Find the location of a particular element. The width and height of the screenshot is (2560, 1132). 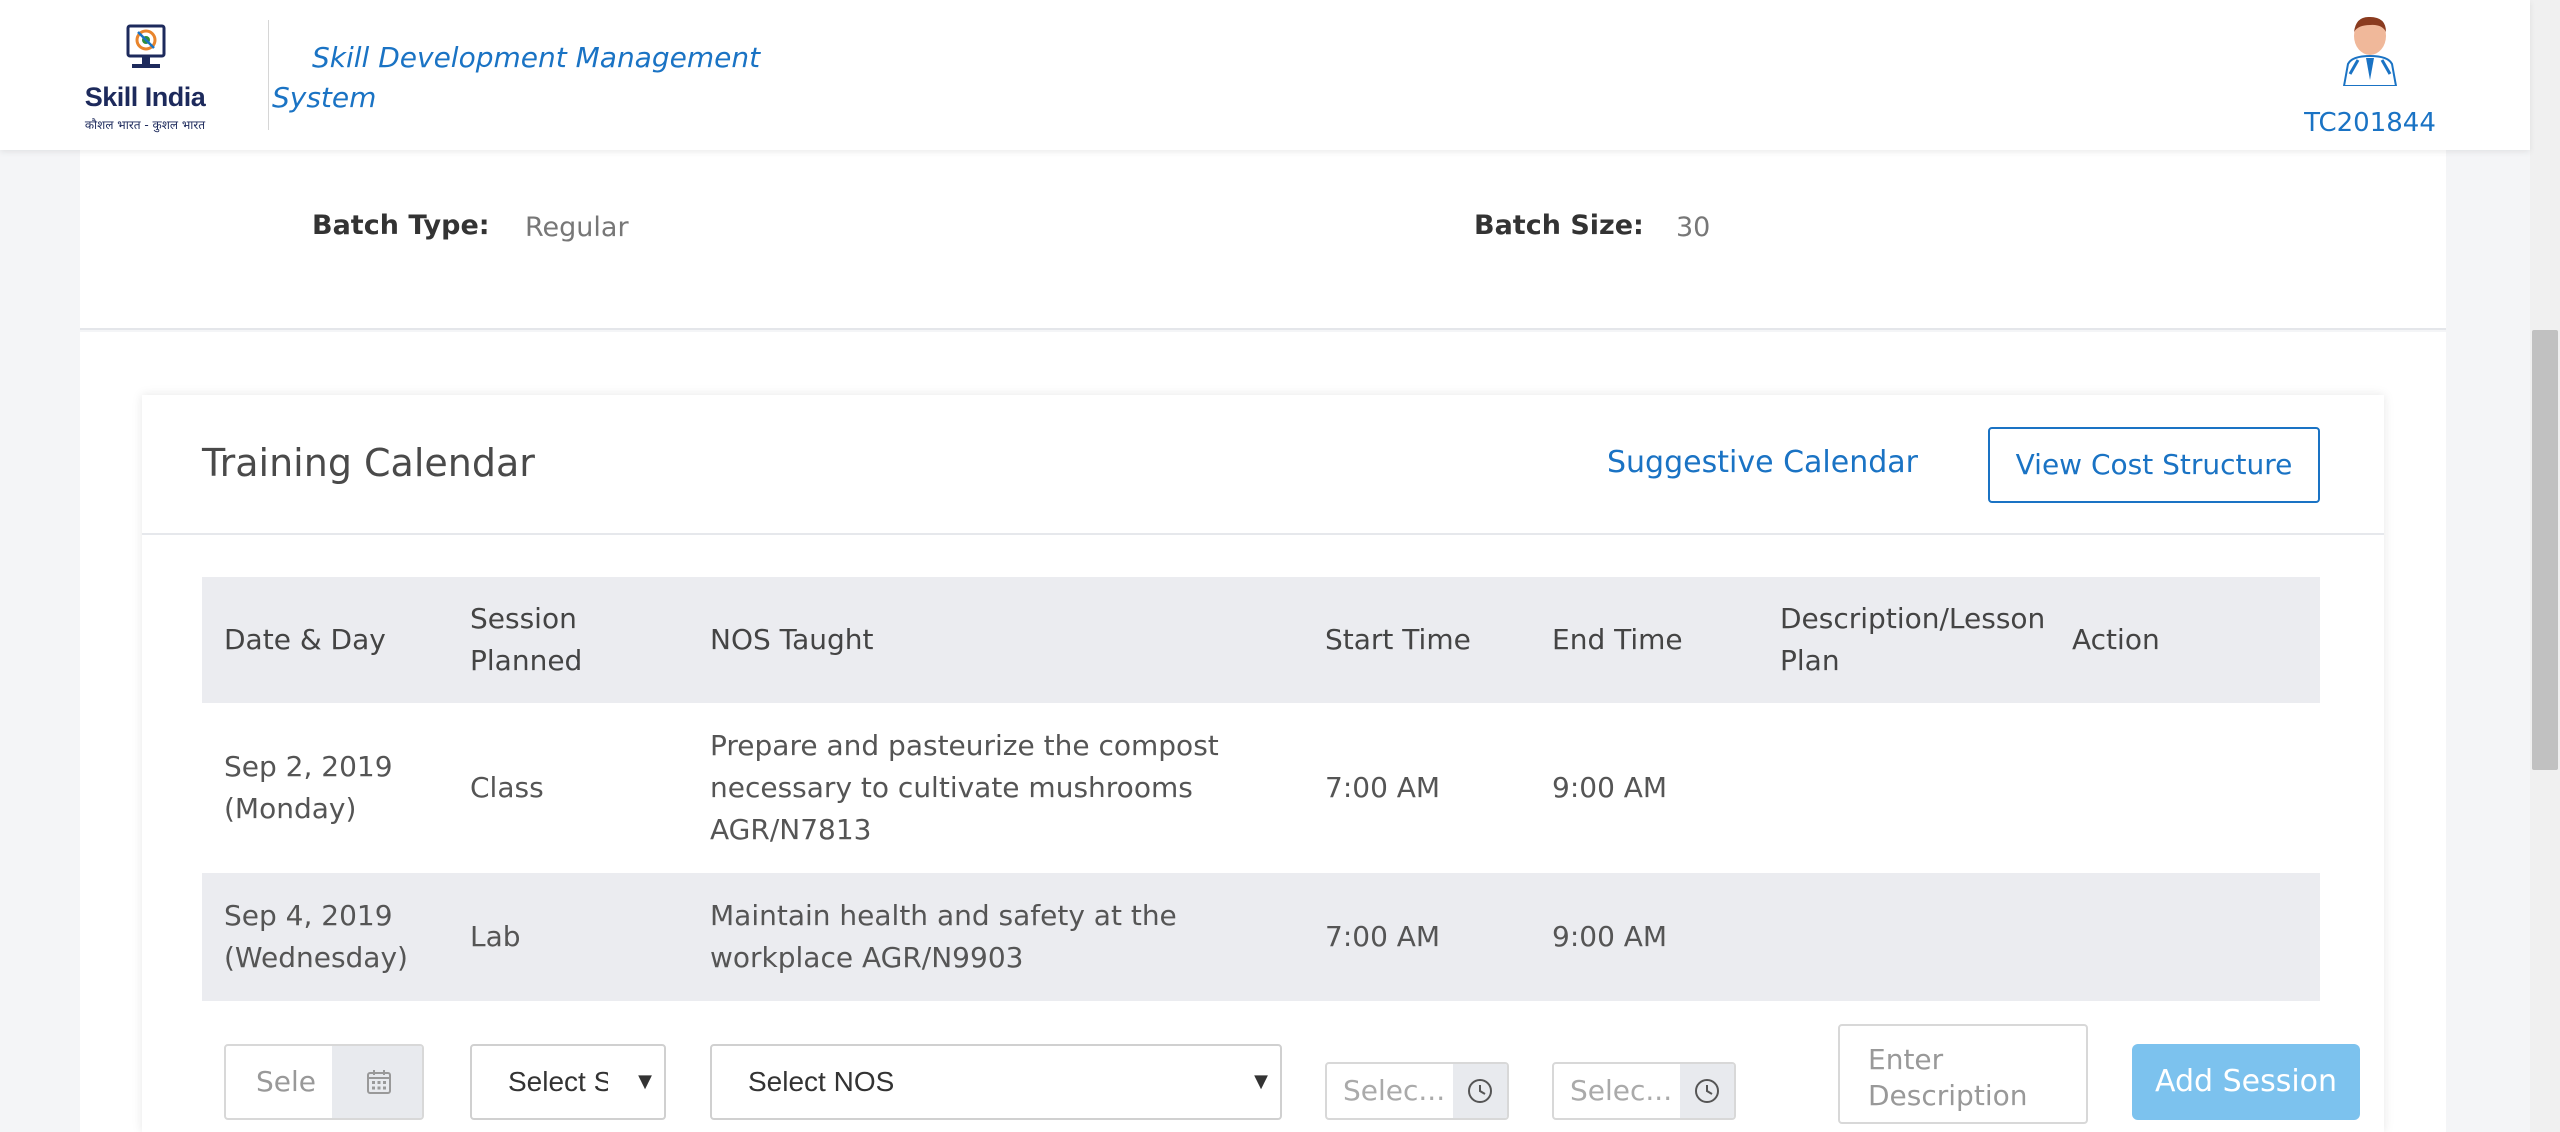

calendar-icon is located at coordinates (379, 1082).